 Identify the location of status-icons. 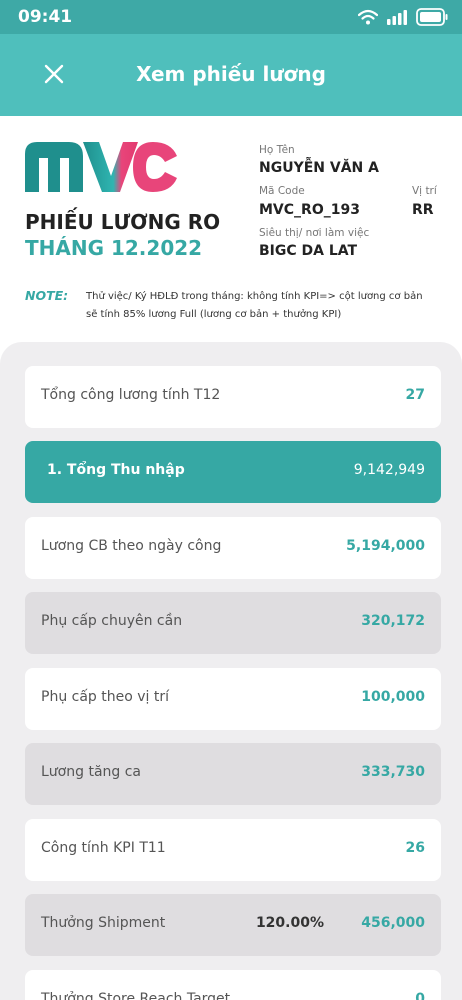
(403, 17).